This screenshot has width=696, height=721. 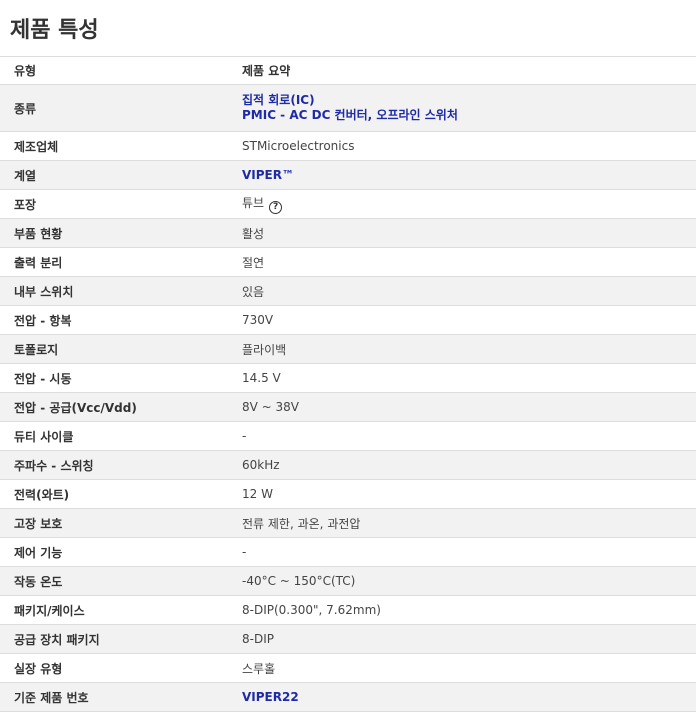 I want to click on table-row: 토폴로지 플라이백, so click(x=348, y=349).